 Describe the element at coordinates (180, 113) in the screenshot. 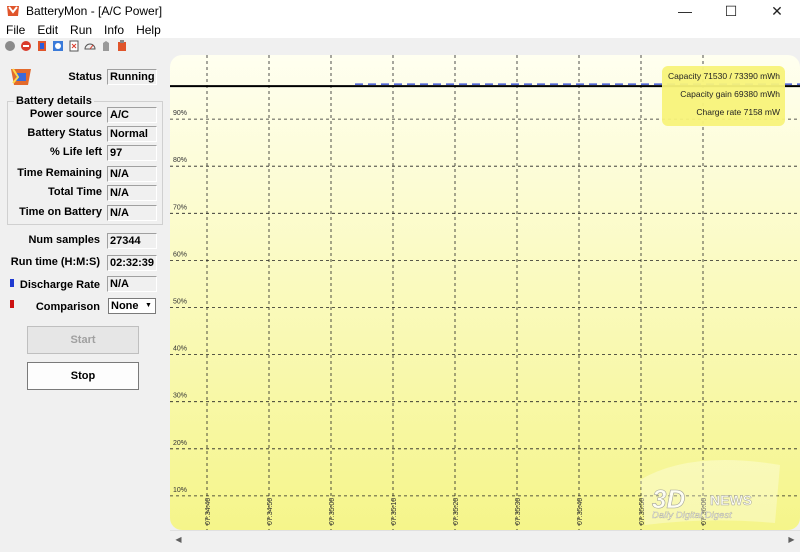

I see `y-tick-label: 90%` at that location.